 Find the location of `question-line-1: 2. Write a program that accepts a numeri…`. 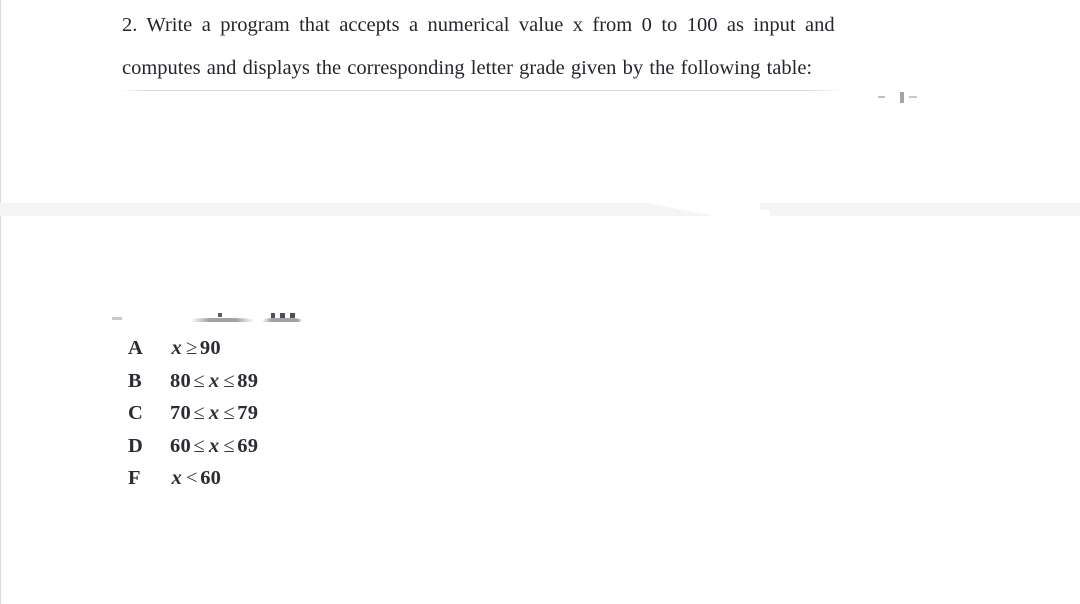

question-line-1: 2. Write a program that accepts a numeri… is located at coordinates (478, 25).